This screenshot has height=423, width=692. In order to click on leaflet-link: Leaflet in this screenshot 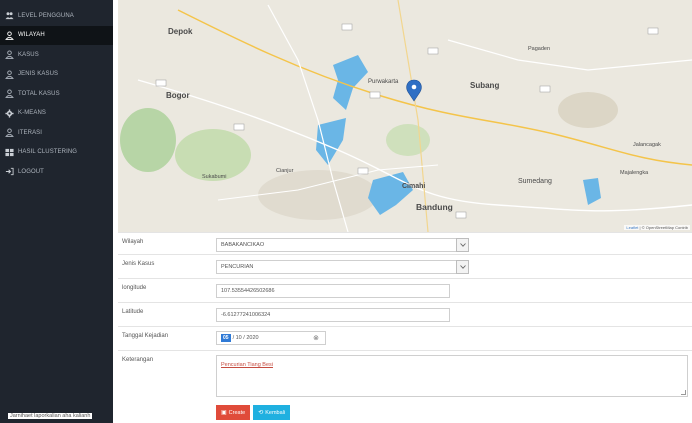, I will do `click(632, 227)`.